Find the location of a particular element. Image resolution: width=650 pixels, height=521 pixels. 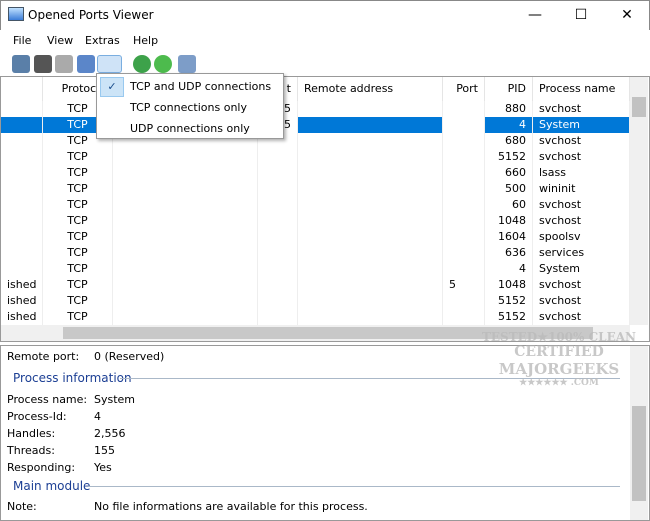

field-value: Yes is located at coordinates (103, 467).